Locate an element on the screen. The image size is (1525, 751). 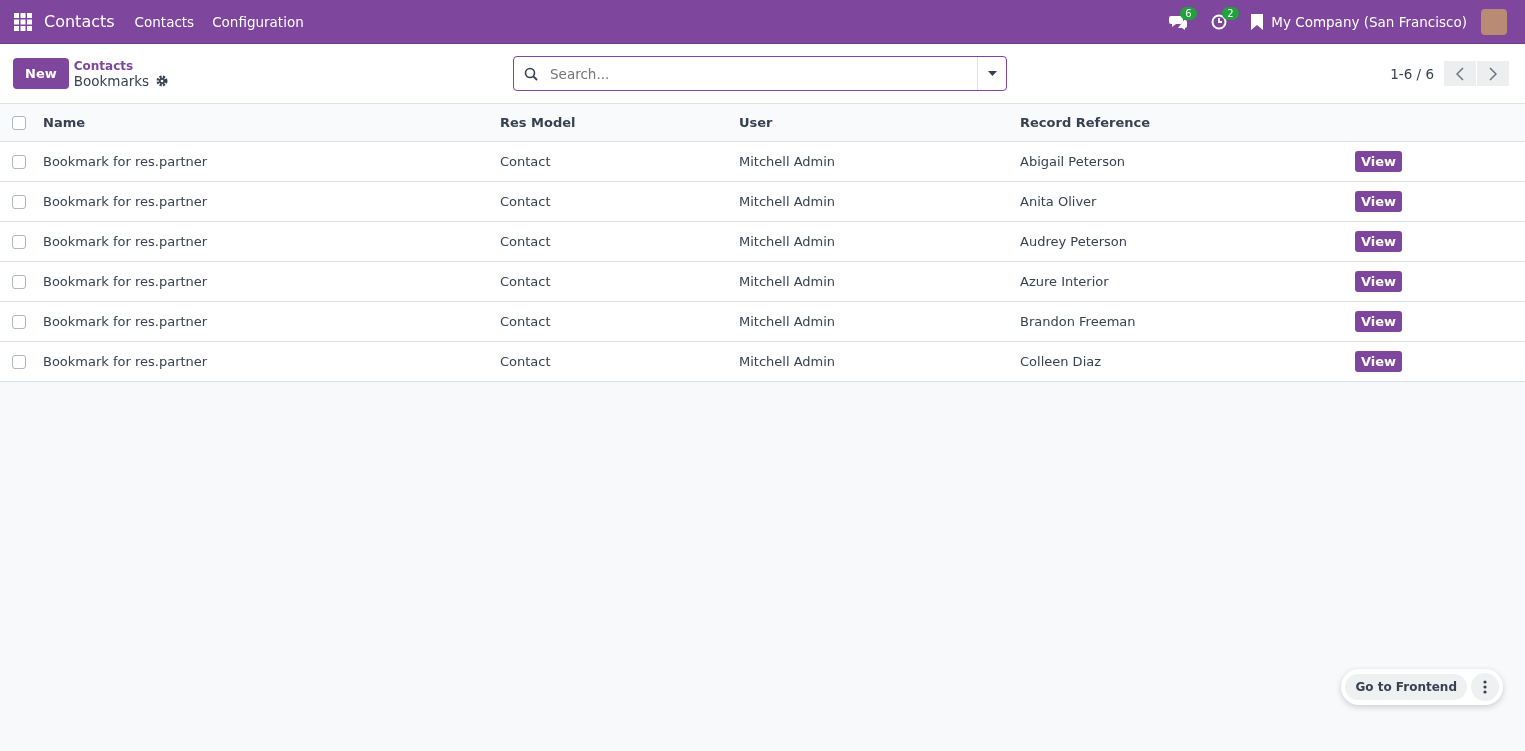
gear-icon is located at coordinates (162, 80).